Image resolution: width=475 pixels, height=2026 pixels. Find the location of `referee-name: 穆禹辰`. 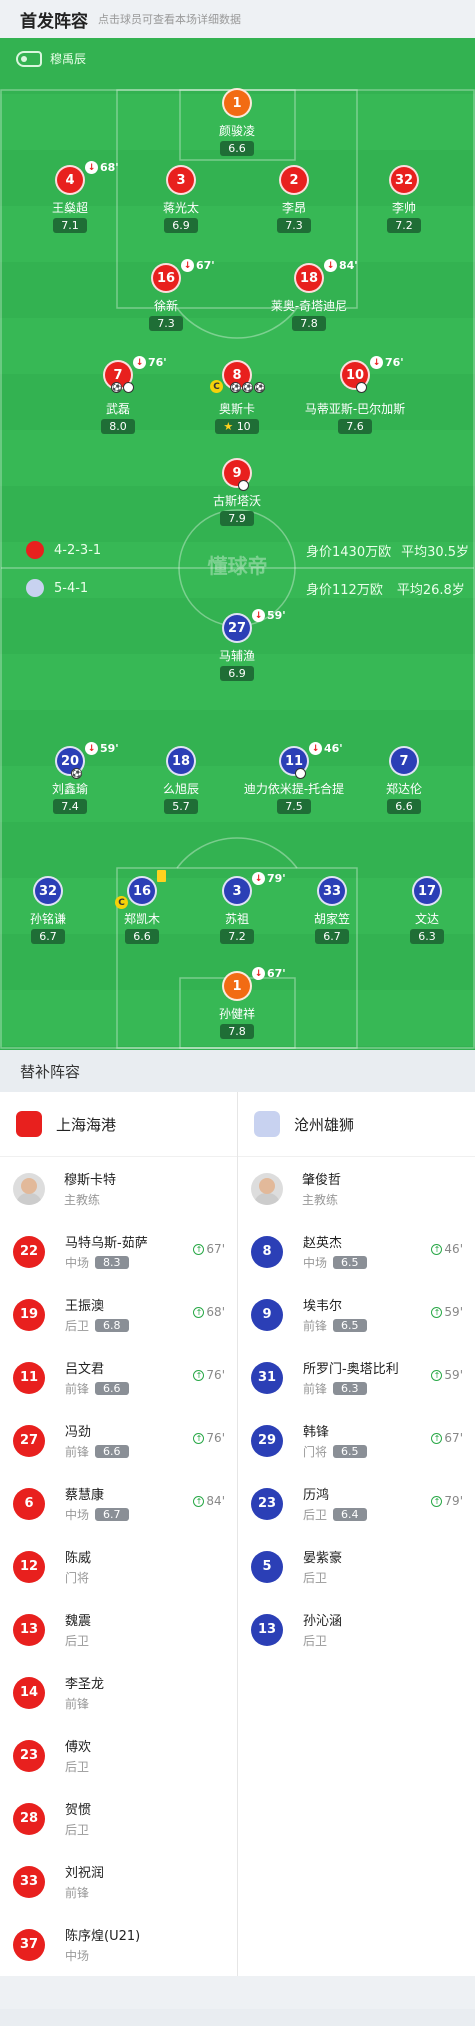

referee-name: 穆禹辰 is located at coordinates (68, 59).